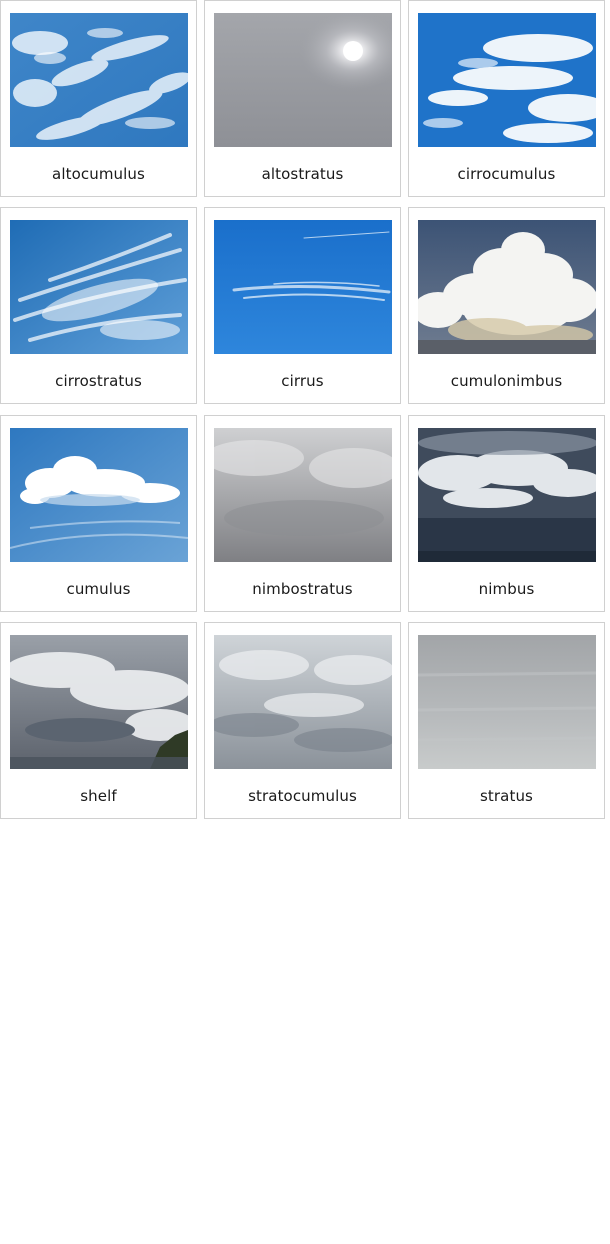 The width and height of the screenshot is (610, 1244). Describe the element at coordinates (98, 174) in the screenshot. I see `card-label: altocumulus` at that location.